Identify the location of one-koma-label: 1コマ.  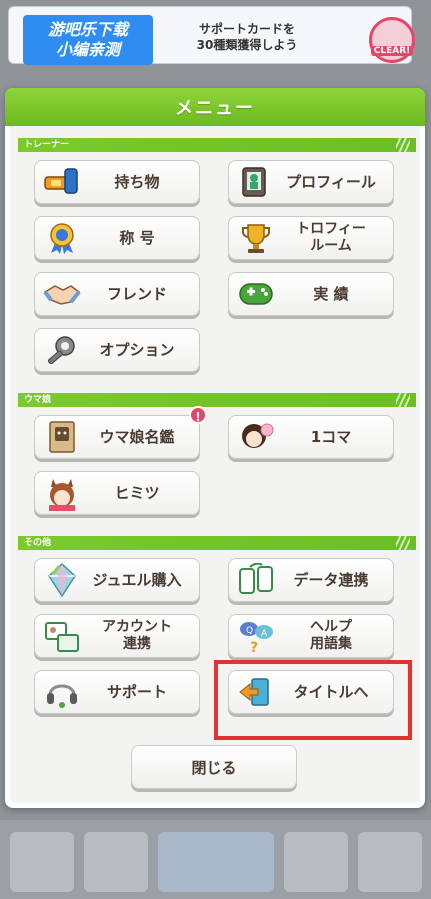
(331, 436).